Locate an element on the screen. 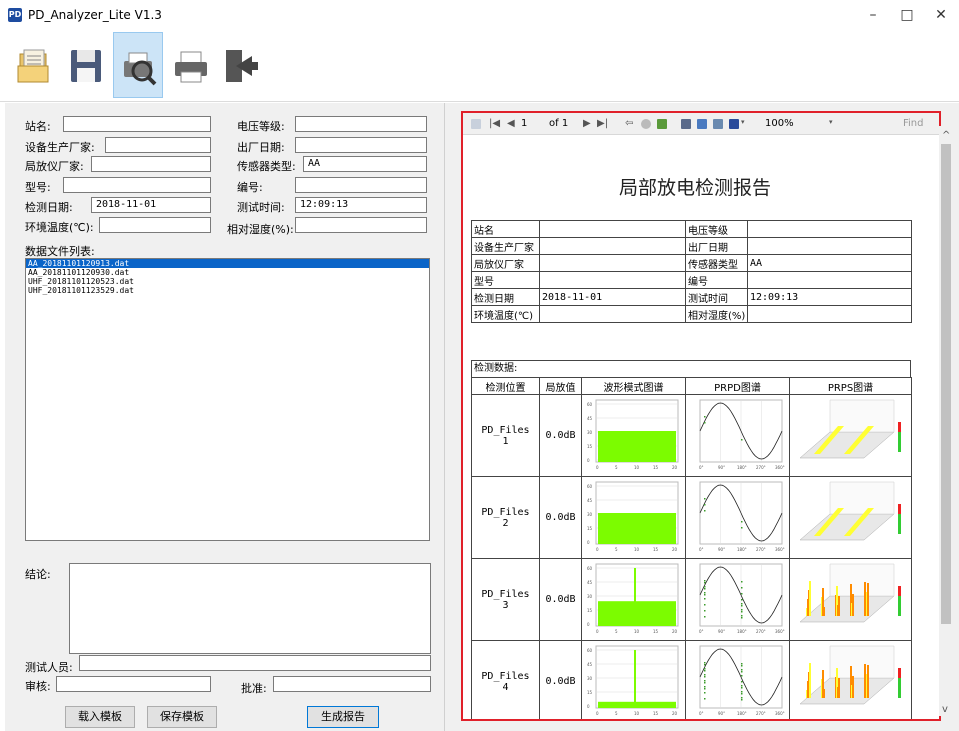 The height and width of the screenshot is (731, 959). column-header: 波形模式图谱 is located at coordinates (633, 386).